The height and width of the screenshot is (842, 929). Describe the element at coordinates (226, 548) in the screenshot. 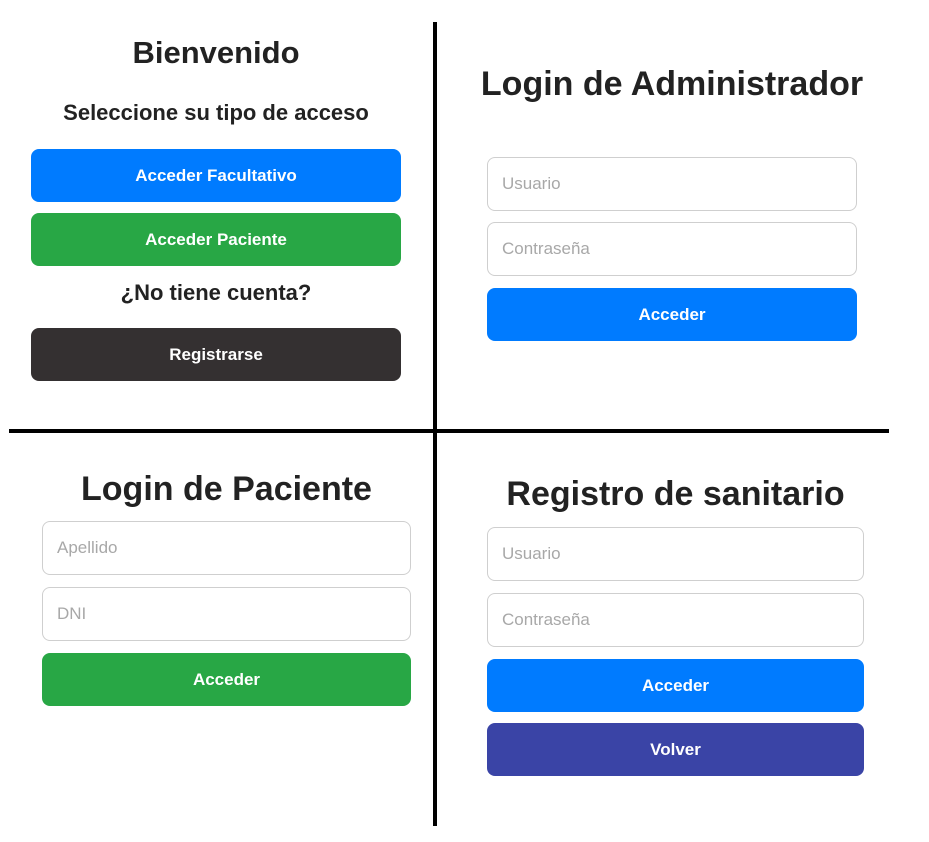

I see `patient-surname-input` at that location.